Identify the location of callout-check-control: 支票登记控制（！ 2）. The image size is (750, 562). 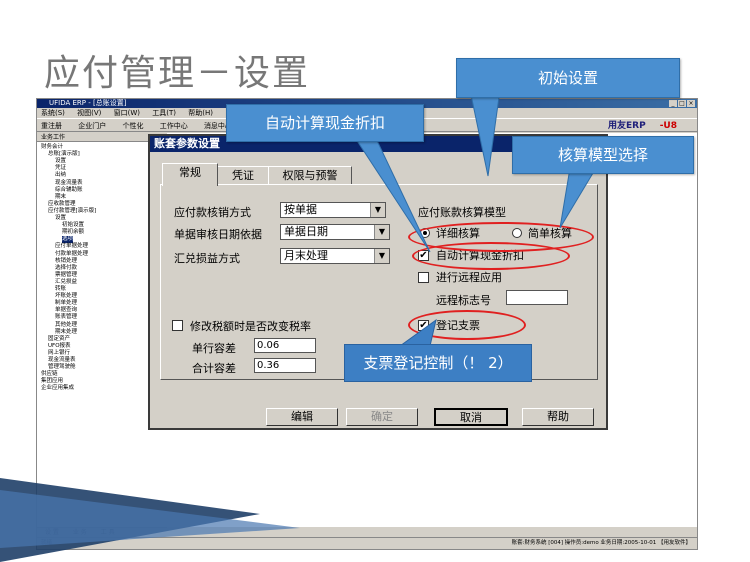
(438, 363).